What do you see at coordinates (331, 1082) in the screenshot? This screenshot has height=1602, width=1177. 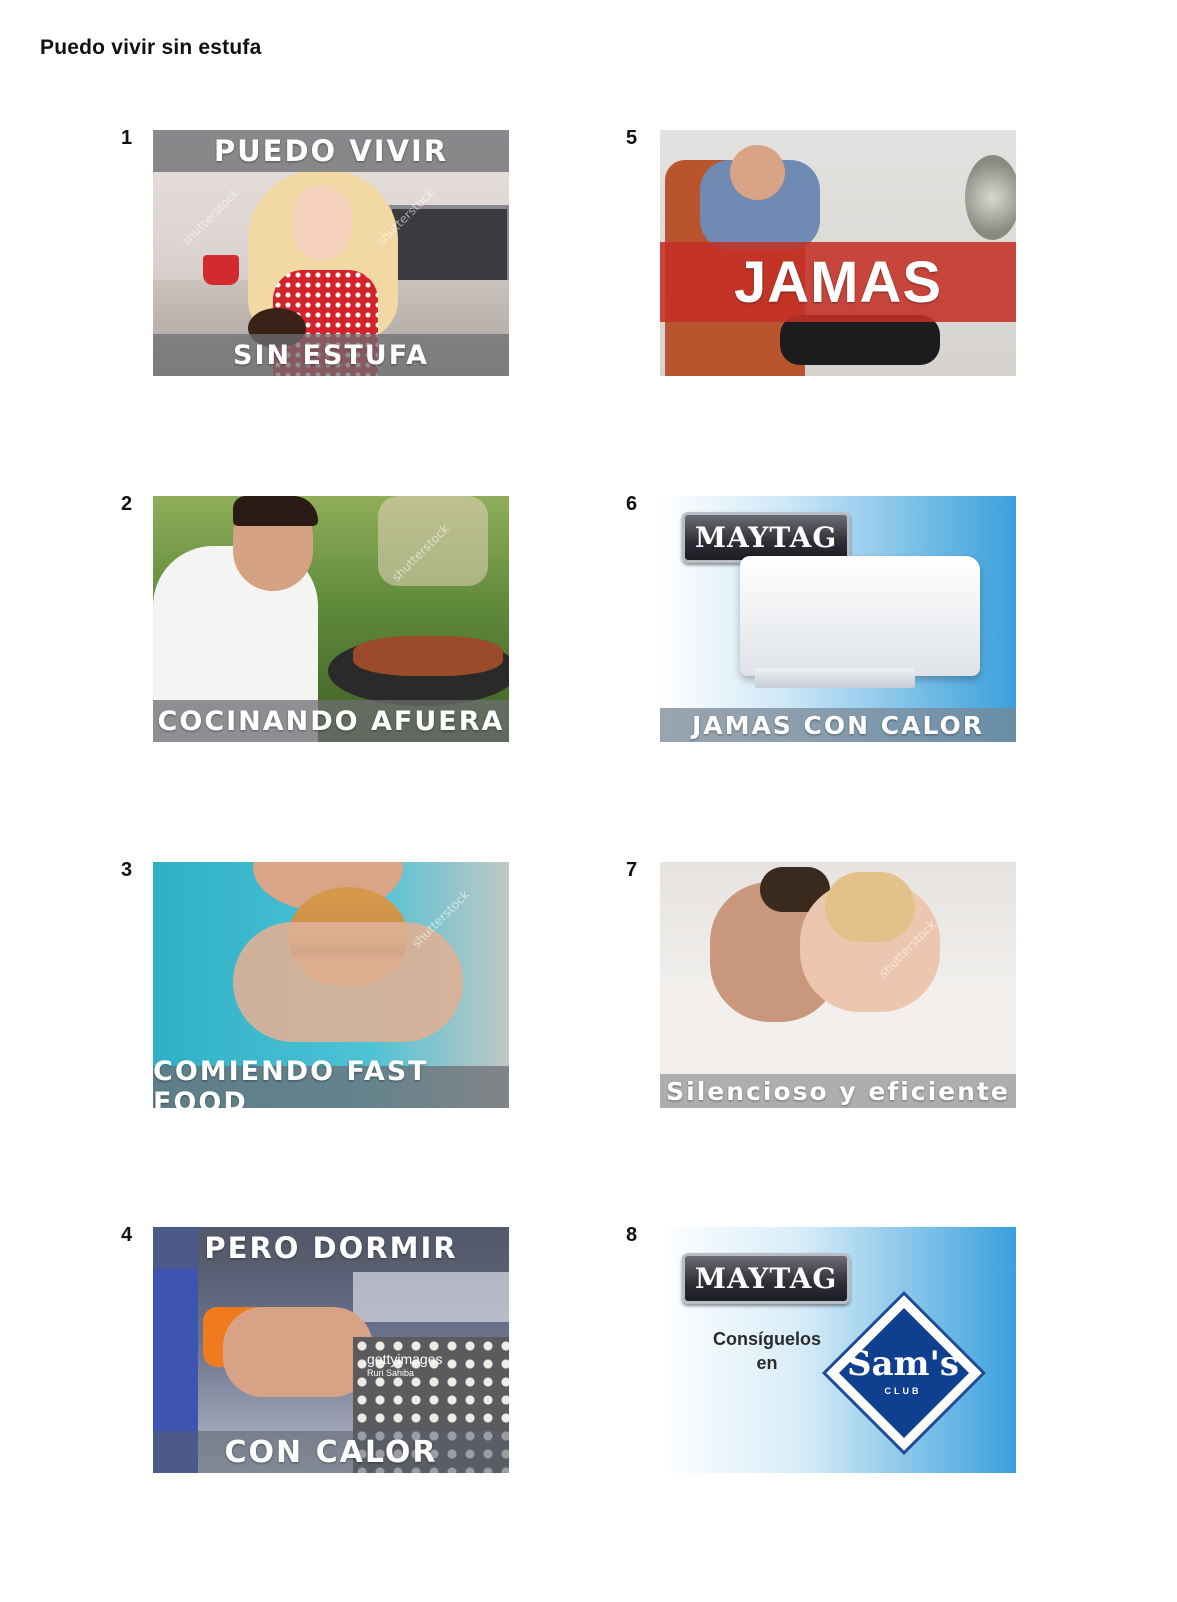 I see `panel-3-bottom-caption: COMIENDO FAST FOOD` at bounding box center [331, 1082].